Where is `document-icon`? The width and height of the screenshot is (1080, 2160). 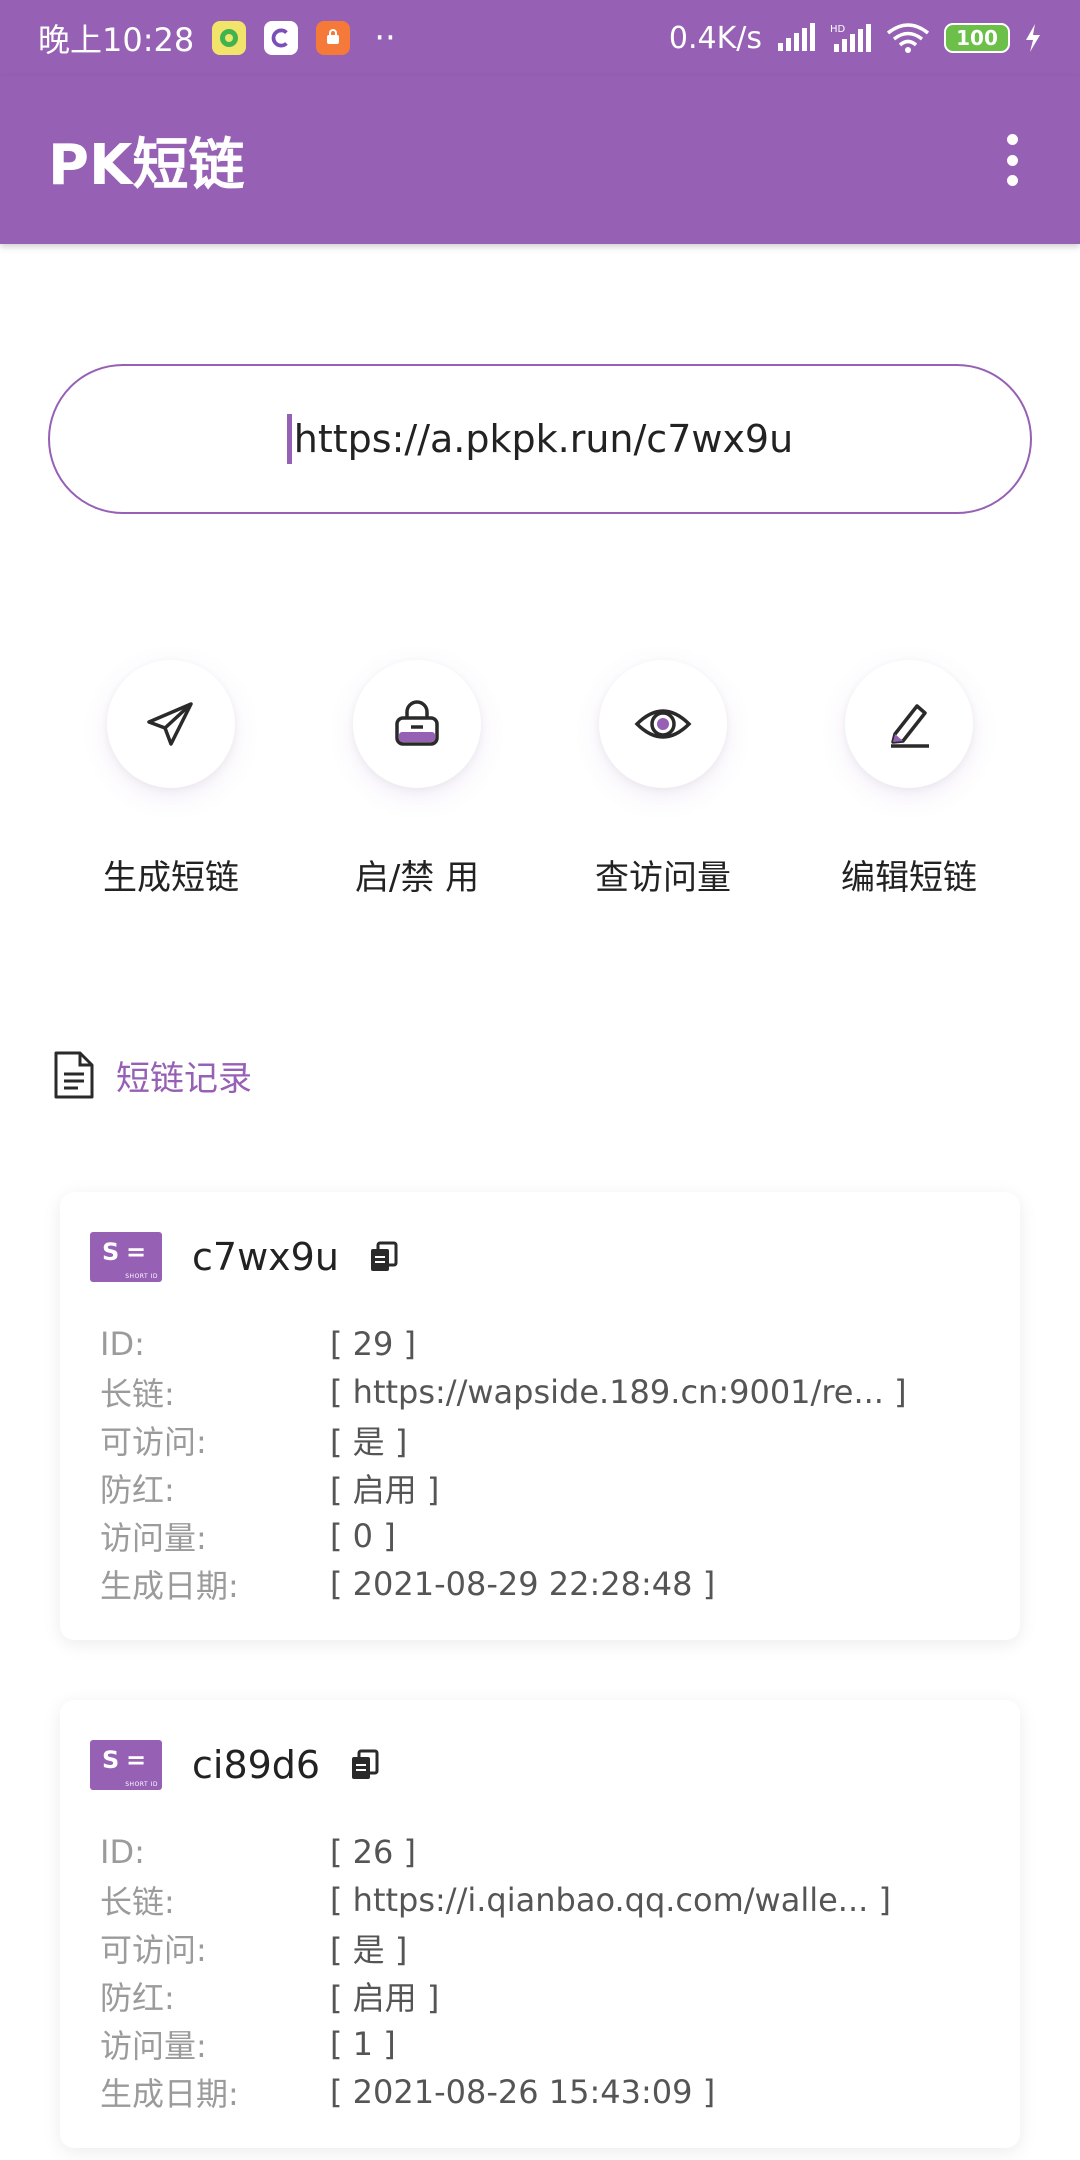 document-icon is located at coordinates (74, 1075).